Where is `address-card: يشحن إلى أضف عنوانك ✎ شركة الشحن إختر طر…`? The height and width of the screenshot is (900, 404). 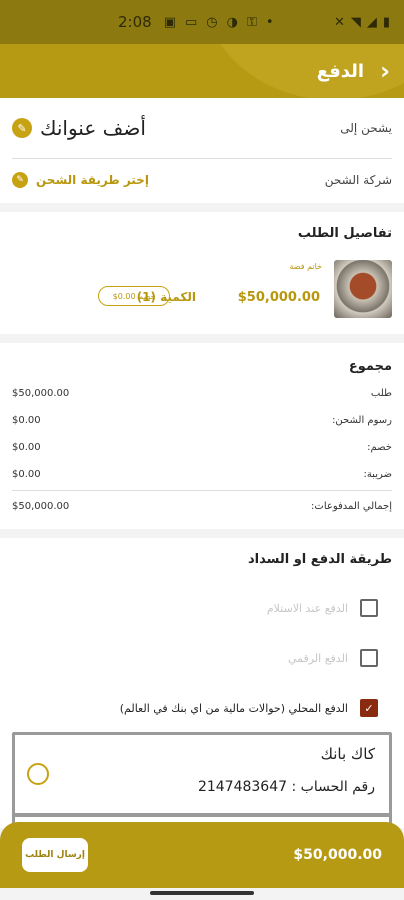
address-card: يشحن إلى أضف عنوانك ✎ شركة الشحن إختر طر… is located at coordinates (202, 150).